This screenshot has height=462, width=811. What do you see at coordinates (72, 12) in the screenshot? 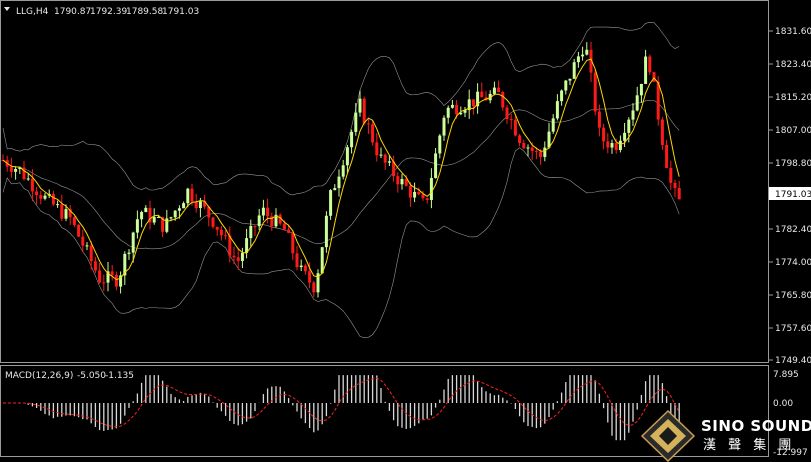
I see `open-value: 1790.87` at bounding box center [72, 12].